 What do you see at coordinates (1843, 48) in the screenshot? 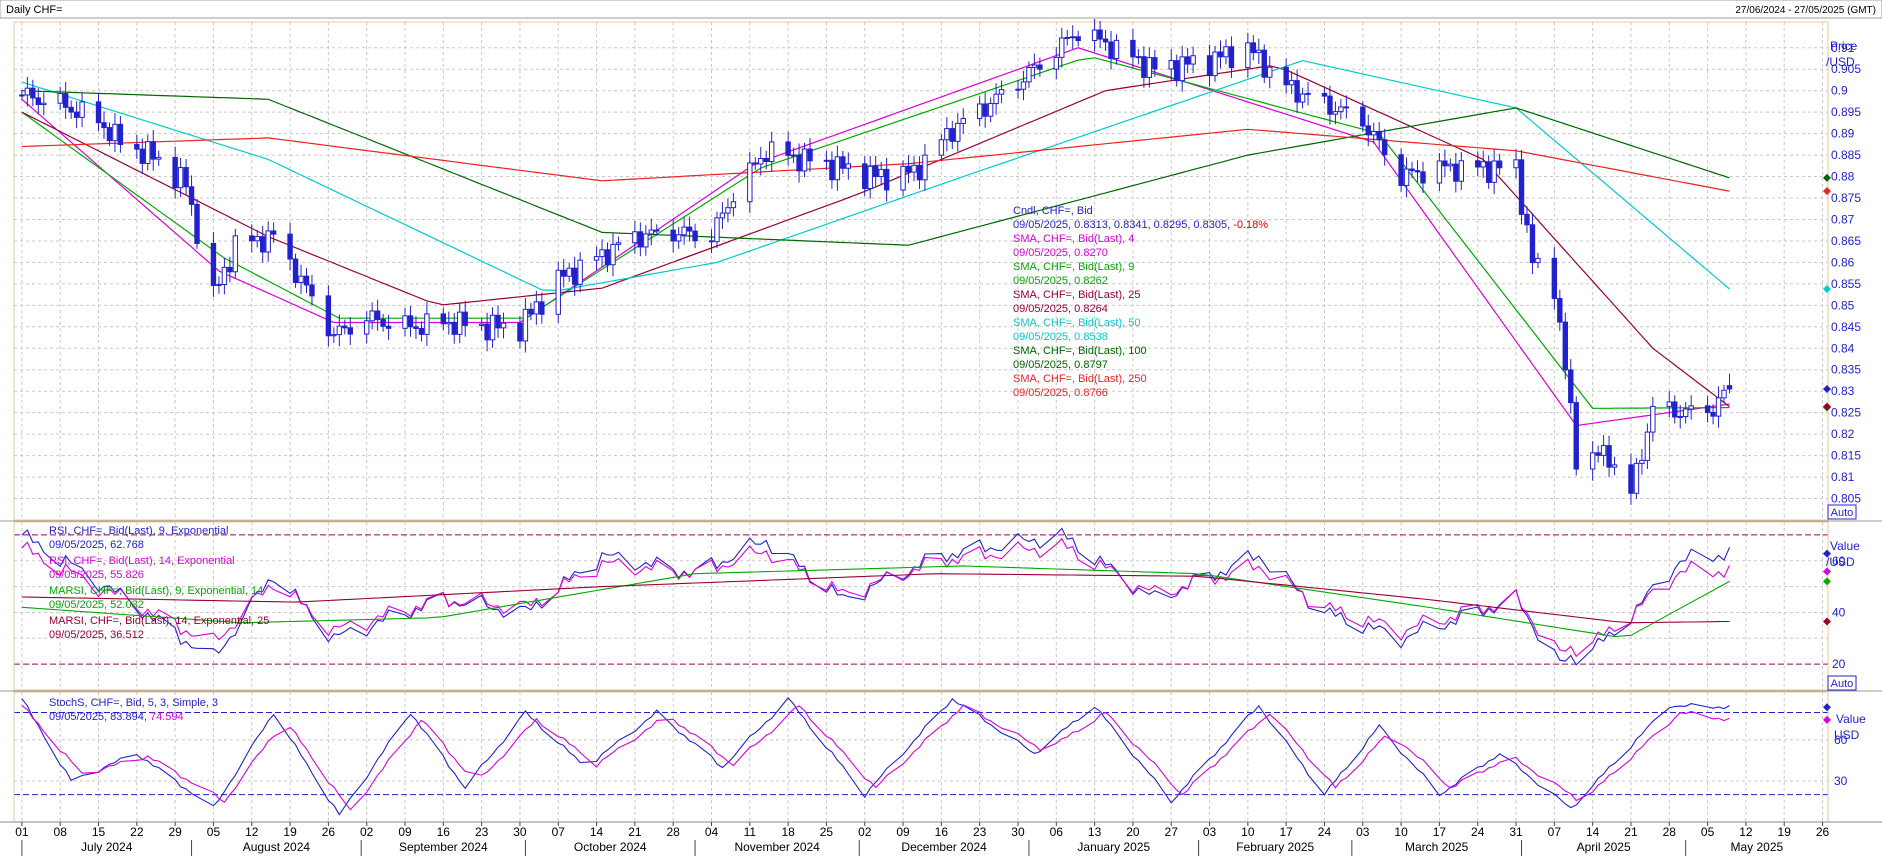
I see `price-tick-label: 0.91` at bounding box center [1843, 48].